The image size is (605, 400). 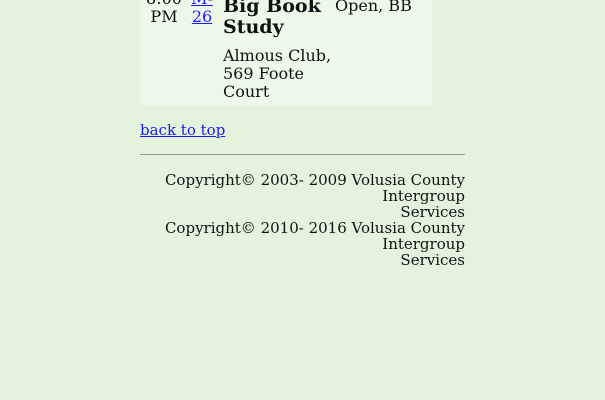 I want to click on meeting-code-line2: 26, so click(x=202, y=17).